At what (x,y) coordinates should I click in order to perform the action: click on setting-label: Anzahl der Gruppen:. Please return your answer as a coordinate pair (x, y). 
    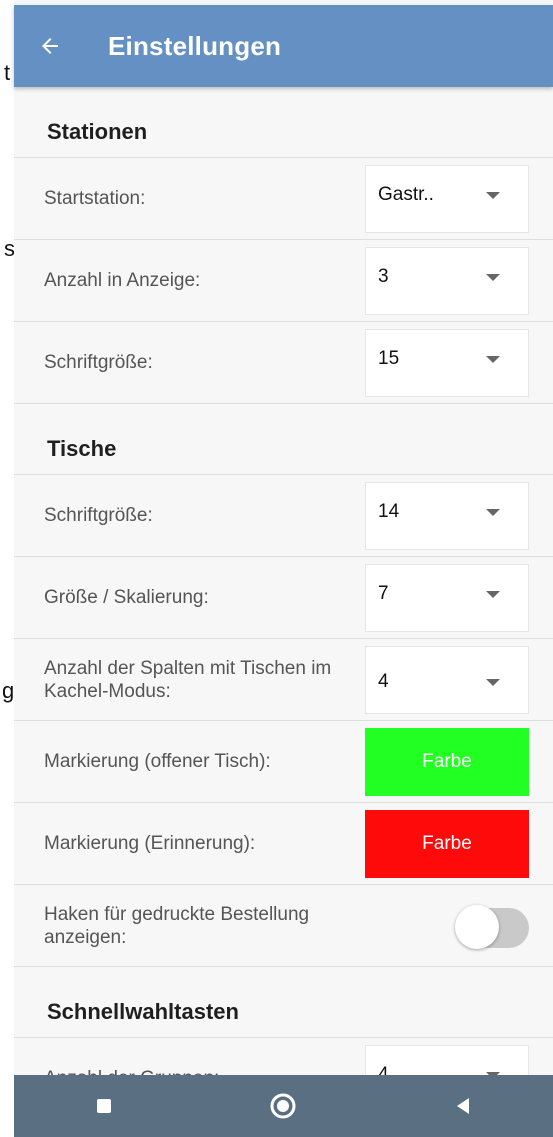
    Looking at the image, I should click on (131, 1071).